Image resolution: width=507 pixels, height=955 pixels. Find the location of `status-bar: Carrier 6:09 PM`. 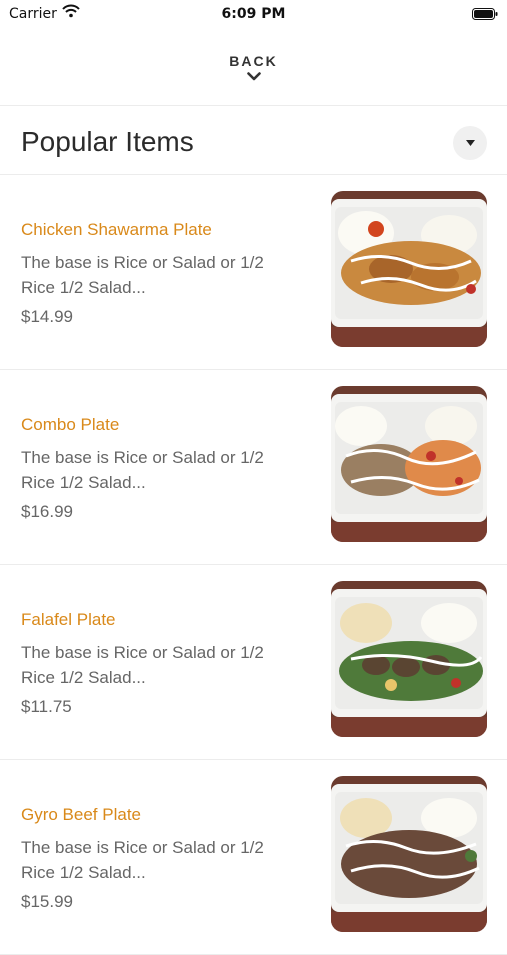

status-bar: Carrier 6:09 PM is located at coordinates (253, 15).